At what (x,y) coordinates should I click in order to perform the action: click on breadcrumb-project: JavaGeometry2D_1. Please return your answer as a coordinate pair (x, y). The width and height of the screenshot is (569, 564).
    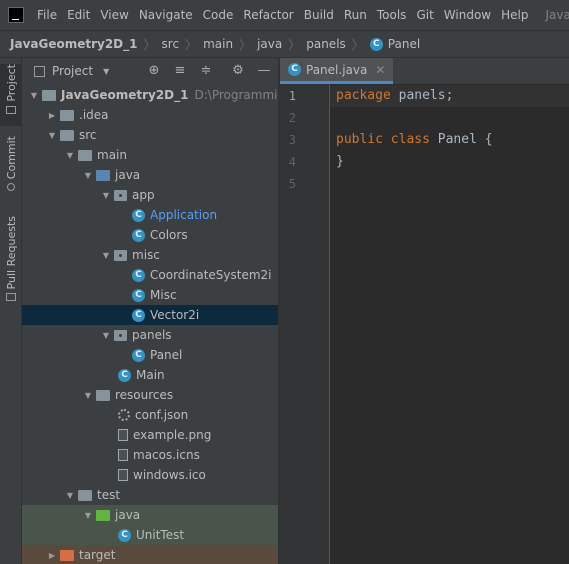
    Looking at the image, I should click on (74, 44).